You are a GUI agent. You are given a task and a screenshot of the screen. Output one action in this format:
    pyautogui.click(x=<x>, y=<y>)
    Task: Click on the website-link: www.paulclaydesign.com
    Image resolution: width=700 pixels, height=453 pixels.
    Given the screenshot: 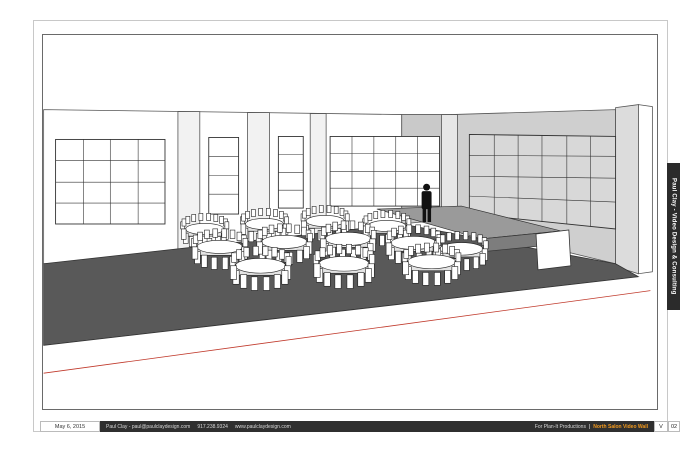 What is the action you would take?
    pyautogui.click(x=263, y=427)
    